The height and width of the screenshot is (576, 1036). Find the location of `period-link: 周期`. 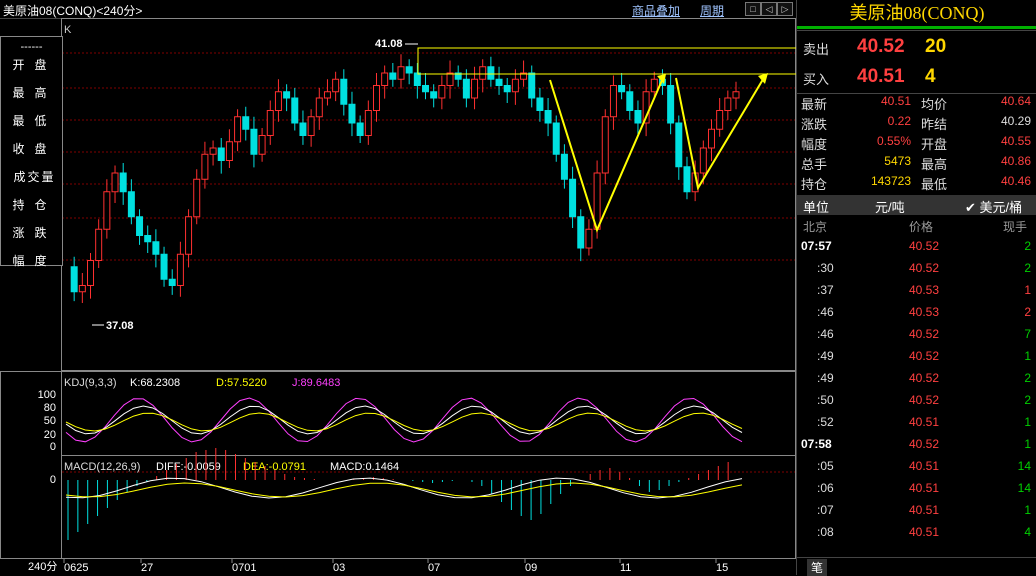

period-link: 周期 is located at coordinates (712, 10).